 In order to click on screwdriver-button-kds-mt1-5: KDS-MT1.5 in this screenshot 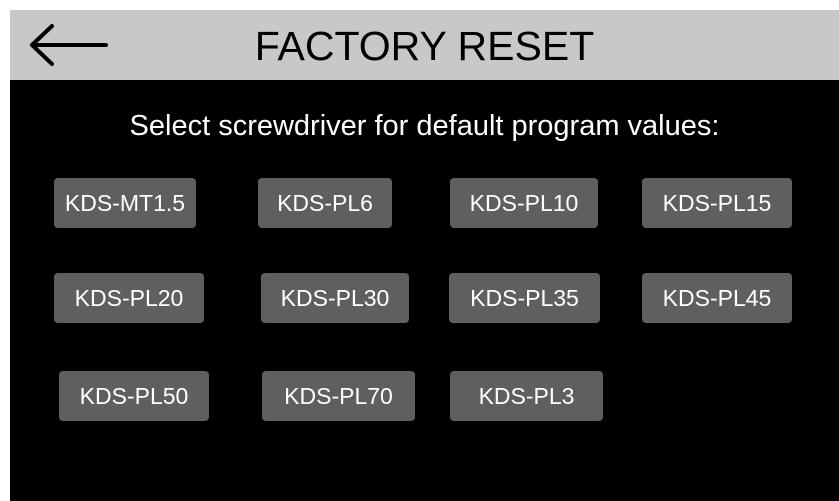, I will do `click(125, 203)`.